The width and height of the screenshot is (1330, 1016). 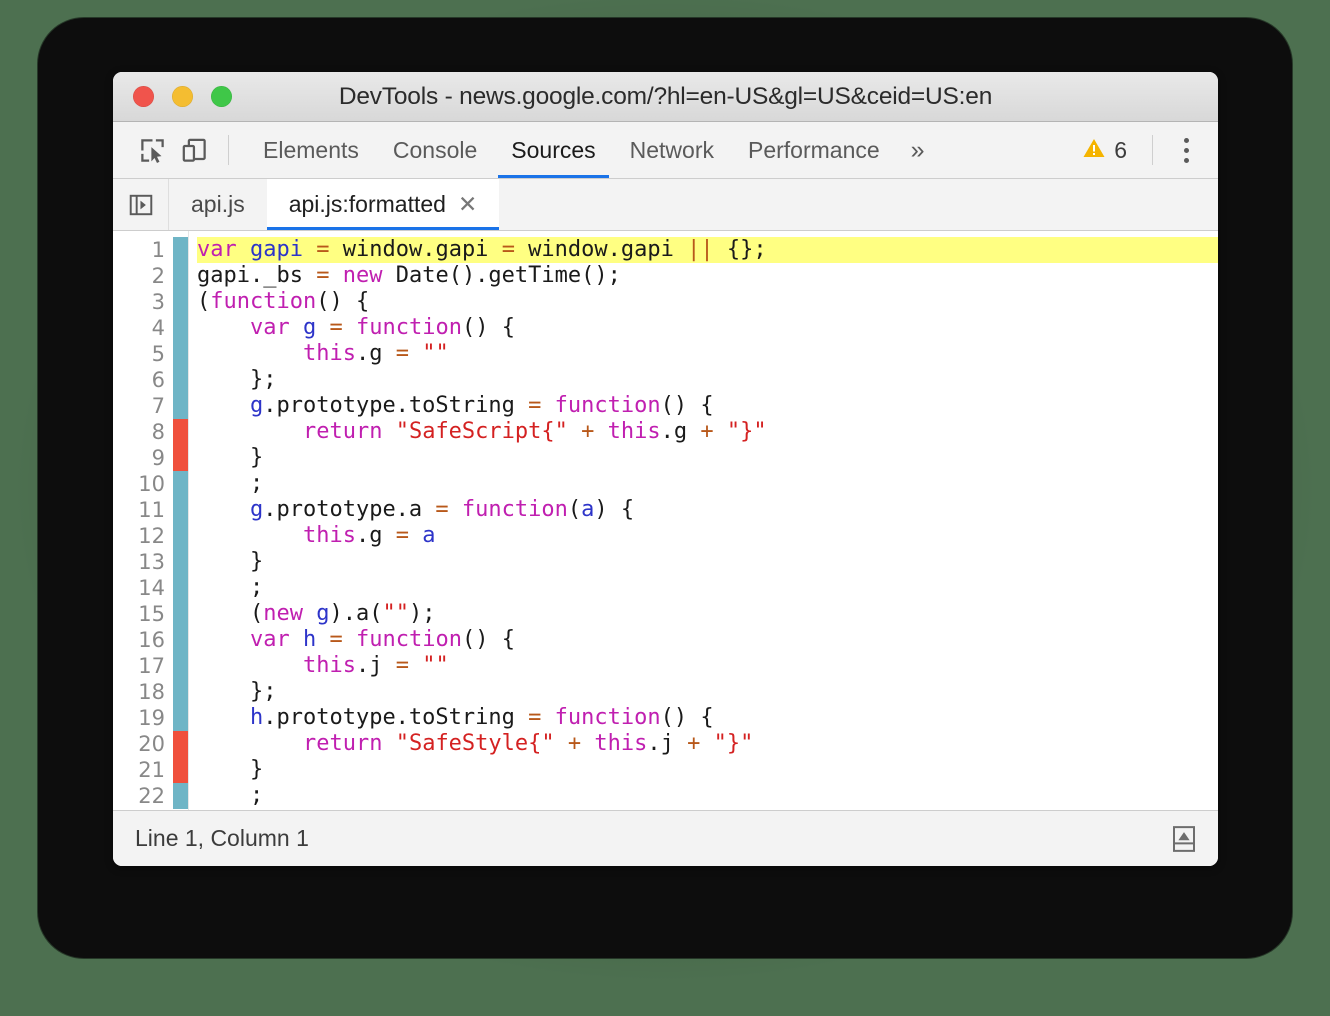 I want to click on line-number: 13, so click(x=143, y=562).